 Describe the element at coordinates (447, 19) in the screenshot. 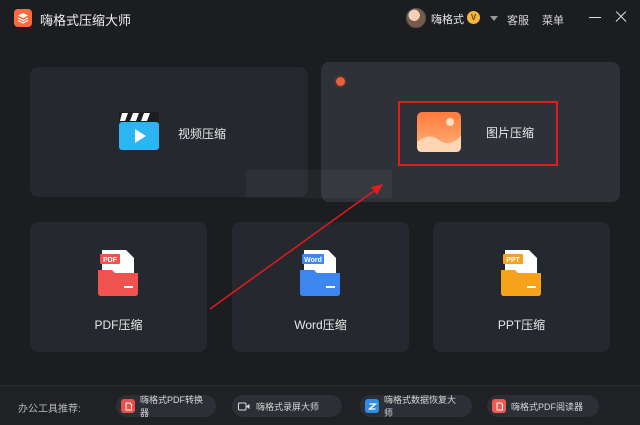

I see `user-name: 嗨格式` at that location.